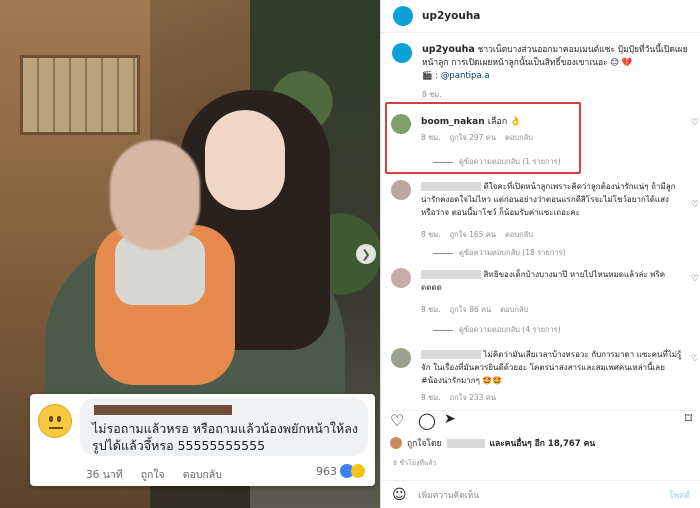 The width and height of the screenshot is (700, 508). Describe the element at coordinates (450, 419) in the screenshot. I see `share-send-icon: ➤` at that location.